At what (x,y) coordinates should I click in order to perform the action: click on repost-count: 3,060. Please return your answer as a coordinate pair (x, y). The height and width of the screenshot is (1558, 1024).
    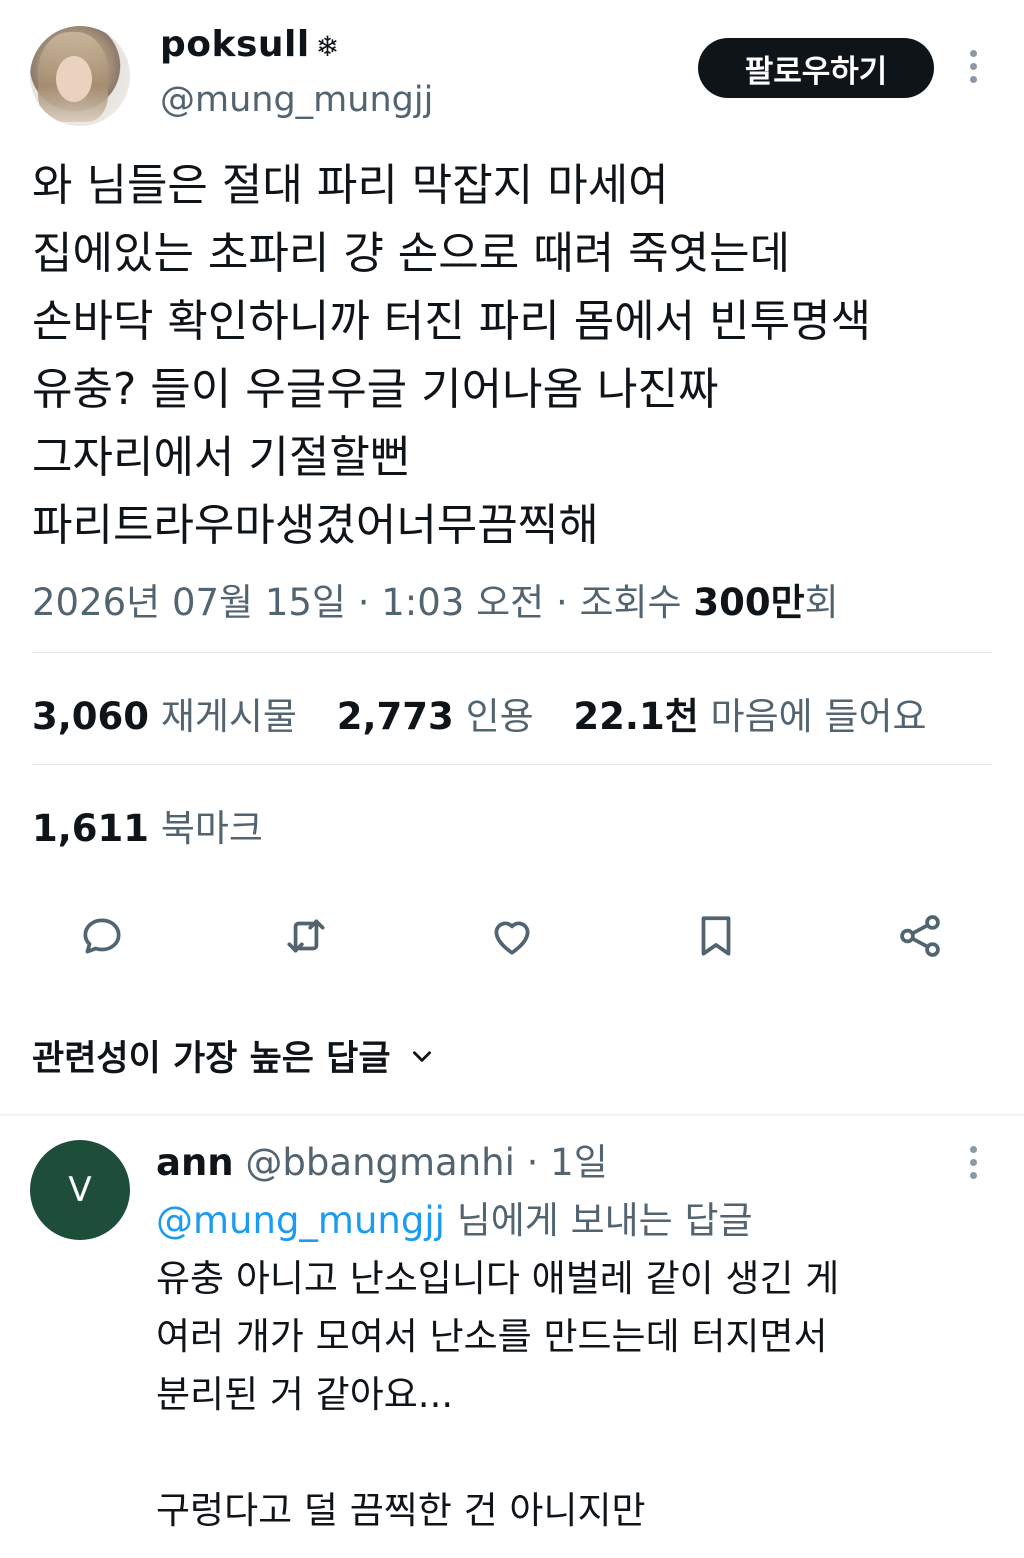
    Looking at the image, I should click on (90, 716).